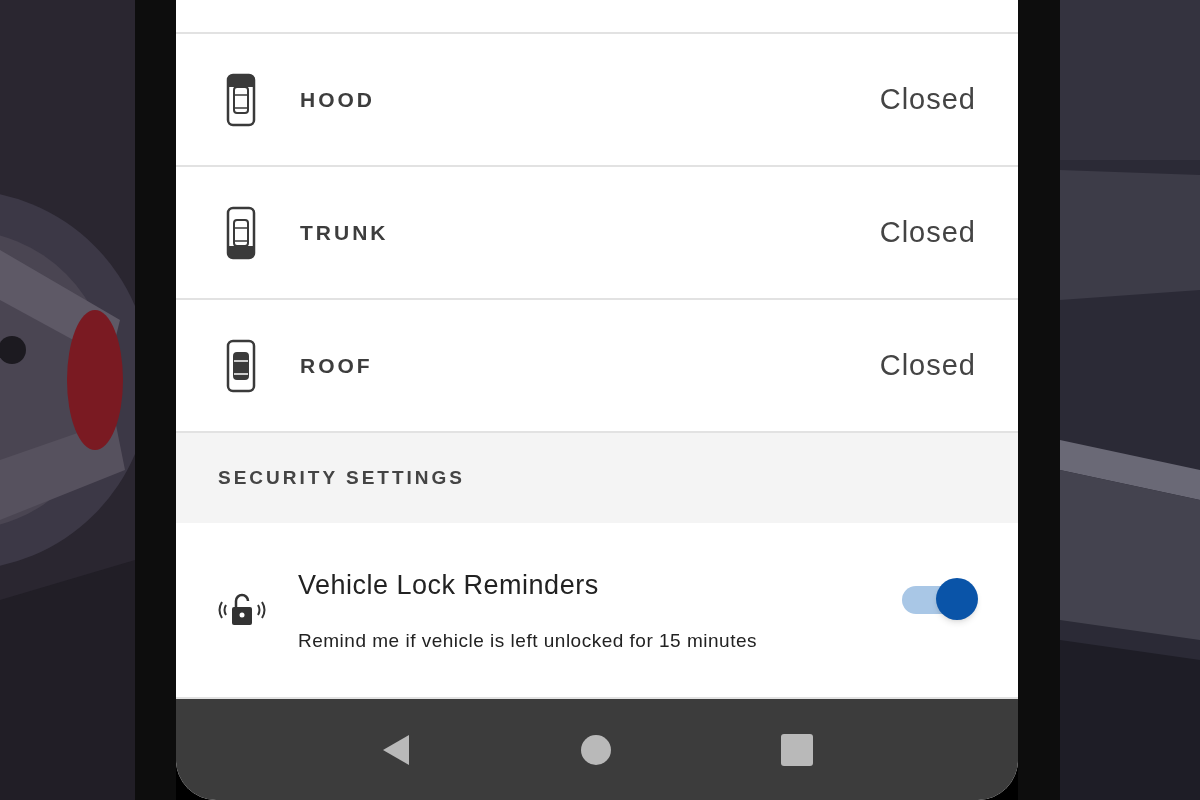 This screenshot has height=800, width=1200. What do you see at coordinates (344, 232) in the screenshot?
I see `closure-label: TRUNK` at bounding box center [344, 232].